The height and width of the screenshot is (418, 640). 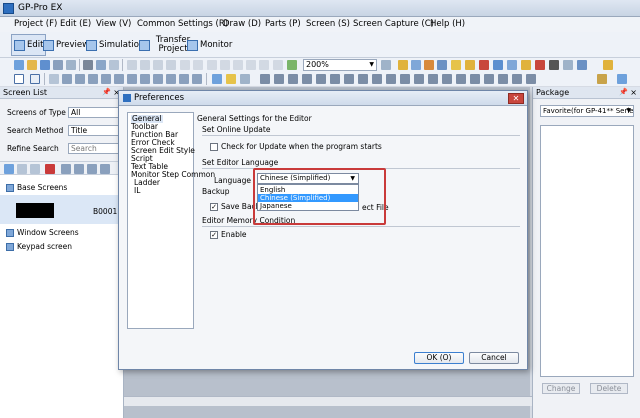 What do you see at coordinates (35, 79) in the screenshot?
I see `text-icon` at bounding box center [35, 79].